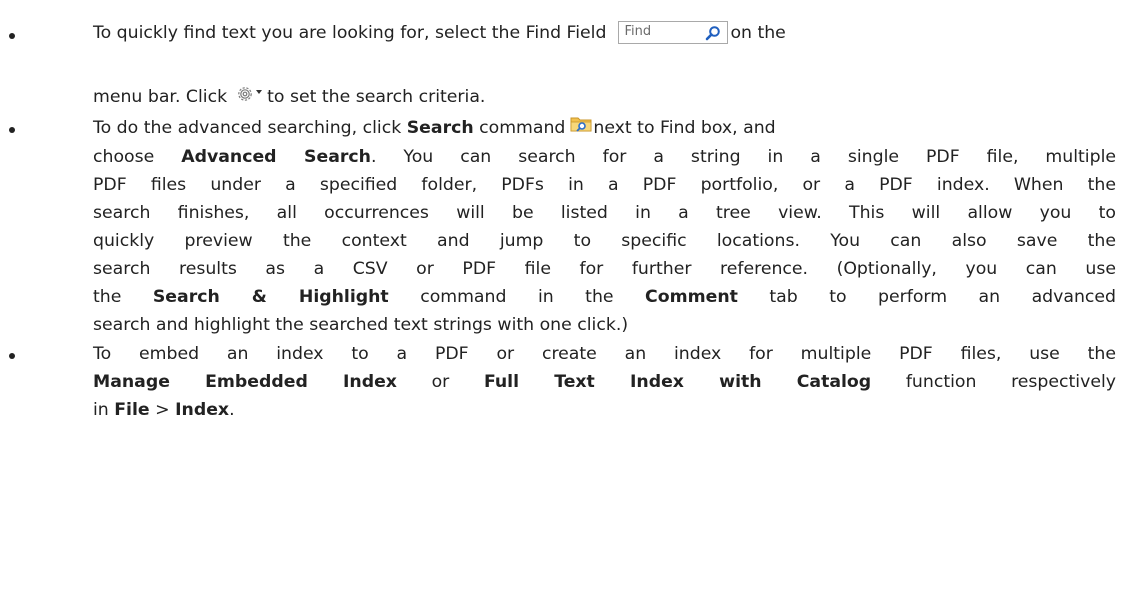 This screenshot has width=1123, height=604. I want to click on text-segment: To do the advanced searching, click, so click(250, 128).